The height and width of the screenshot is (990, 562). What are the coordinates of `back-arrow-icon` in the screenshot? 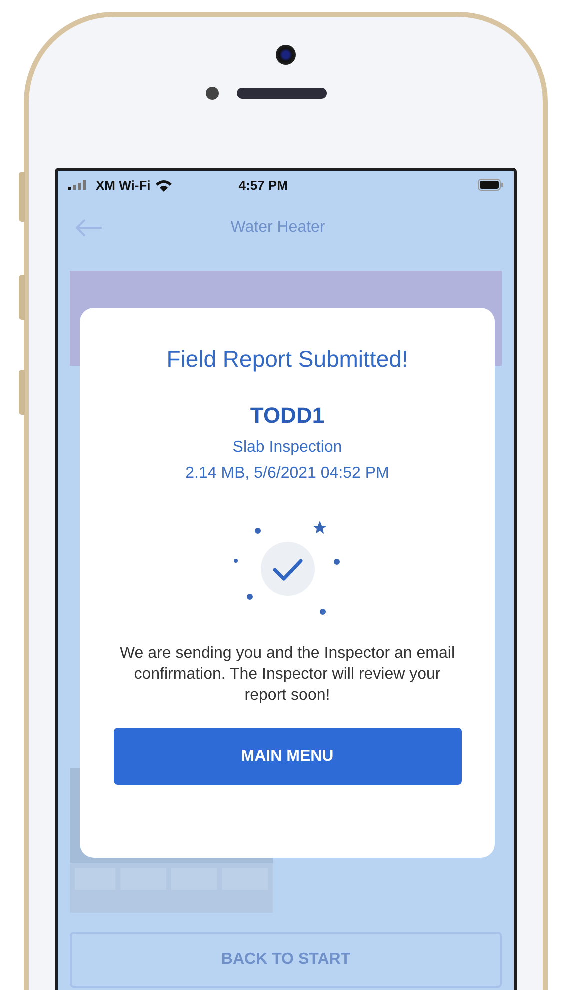 It's located at (89, 228).